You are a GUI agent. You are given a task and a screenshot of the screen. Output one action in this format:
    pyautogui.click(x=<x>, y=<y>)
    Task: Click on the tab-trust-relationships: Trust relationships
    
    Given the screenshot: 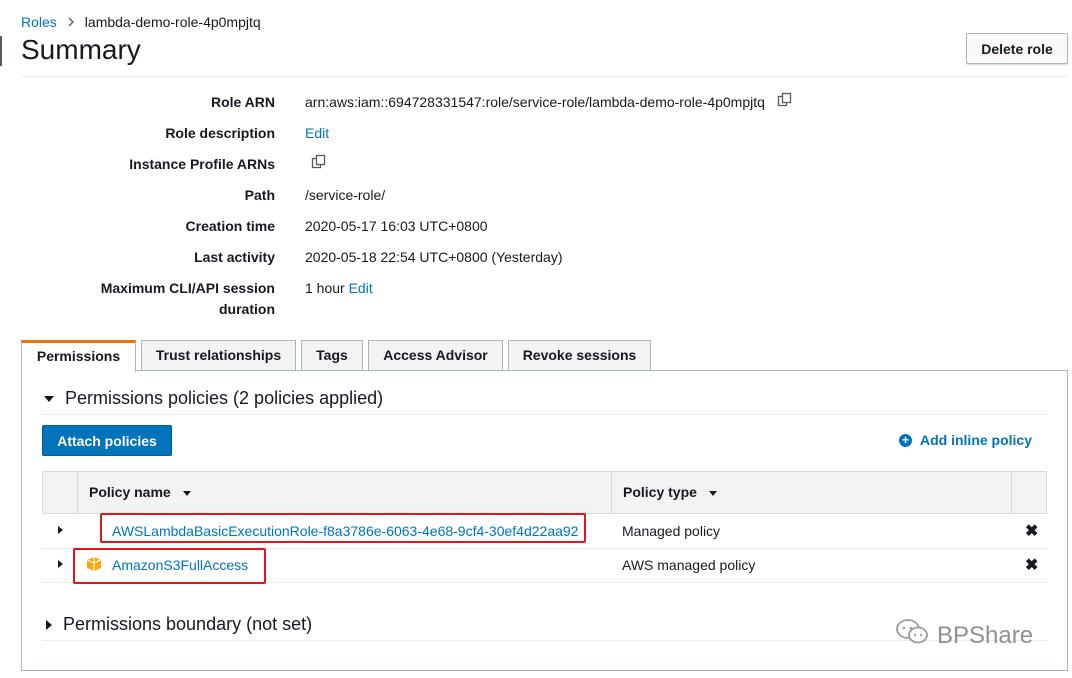 What is the action you would take?
    pyautogui.click(x=218, y=355)
    